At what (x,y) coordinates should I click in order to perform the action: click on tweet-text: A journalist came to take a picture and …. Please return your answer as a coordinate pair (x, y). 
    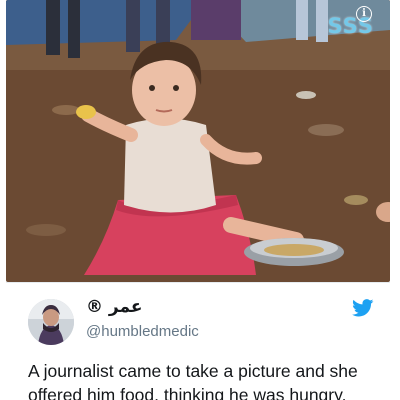
    Looking at the image, I should click on (193, 380).